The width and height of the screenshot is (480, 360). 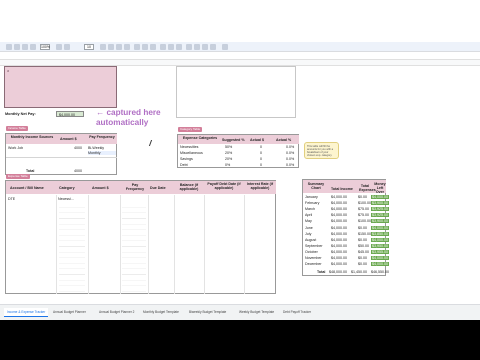 What do you see at coordinates (8, 71) in the screenshot?
I see `banner-marker: a` at bounding box center [8, 71].